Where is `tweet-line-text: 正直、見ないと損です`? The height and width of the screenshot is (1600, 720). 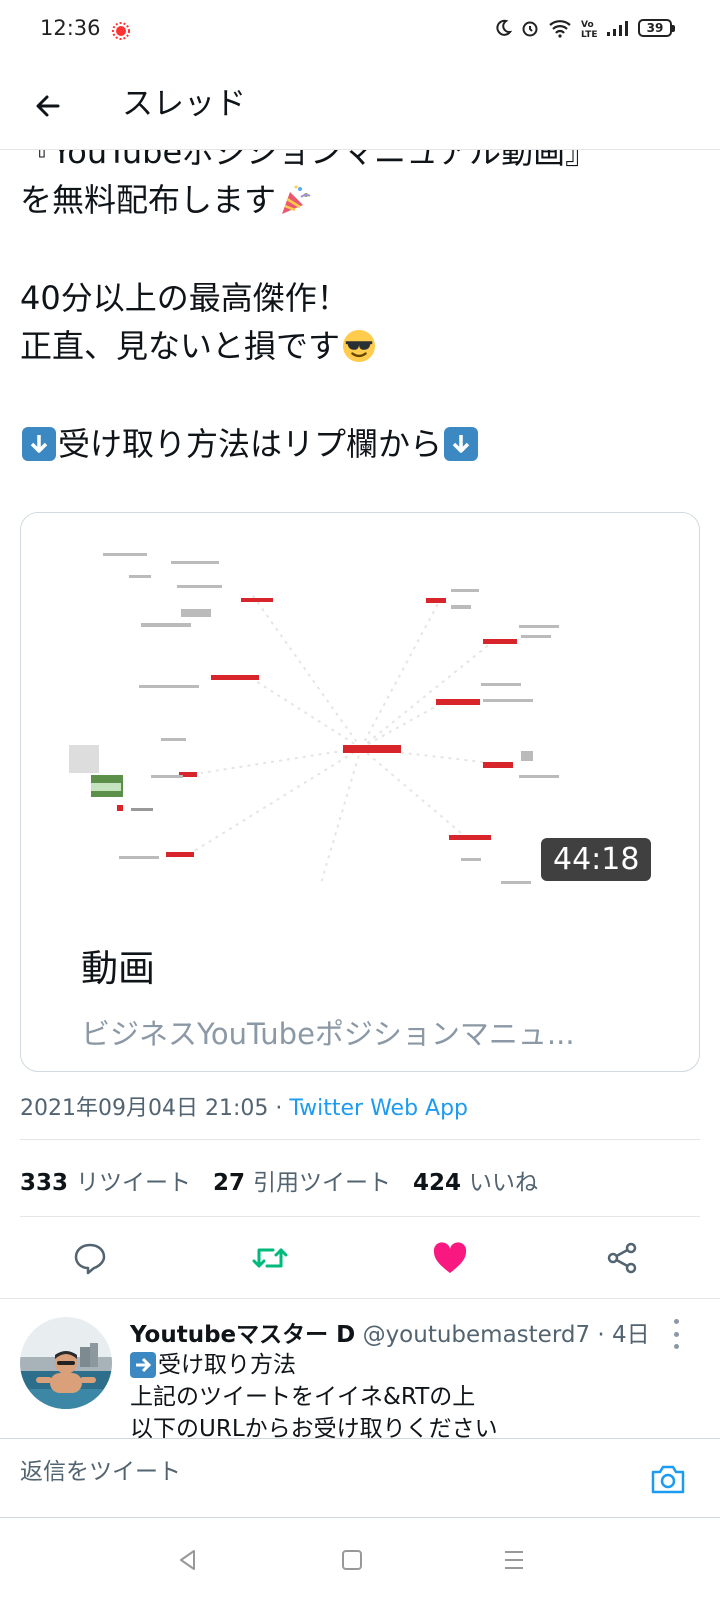
tweet-line-text: 正直、見ないと損です is located at coordinates (180, 346).